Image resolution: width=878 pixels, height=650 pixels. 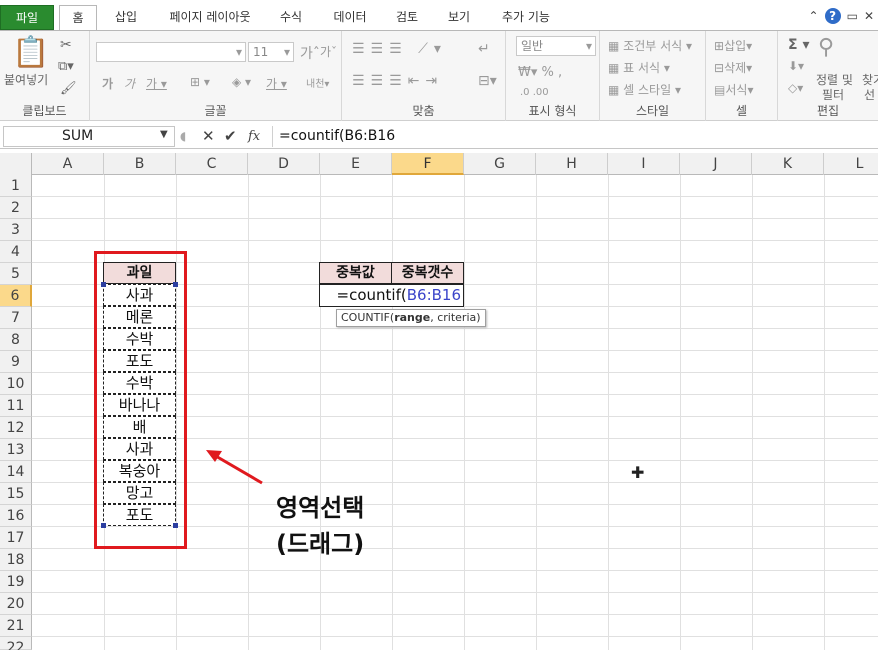 What do you see at coordinates (350, 18) in the screenshot?
I see `tab-data: 데이터` at bounding box center [350, 18].